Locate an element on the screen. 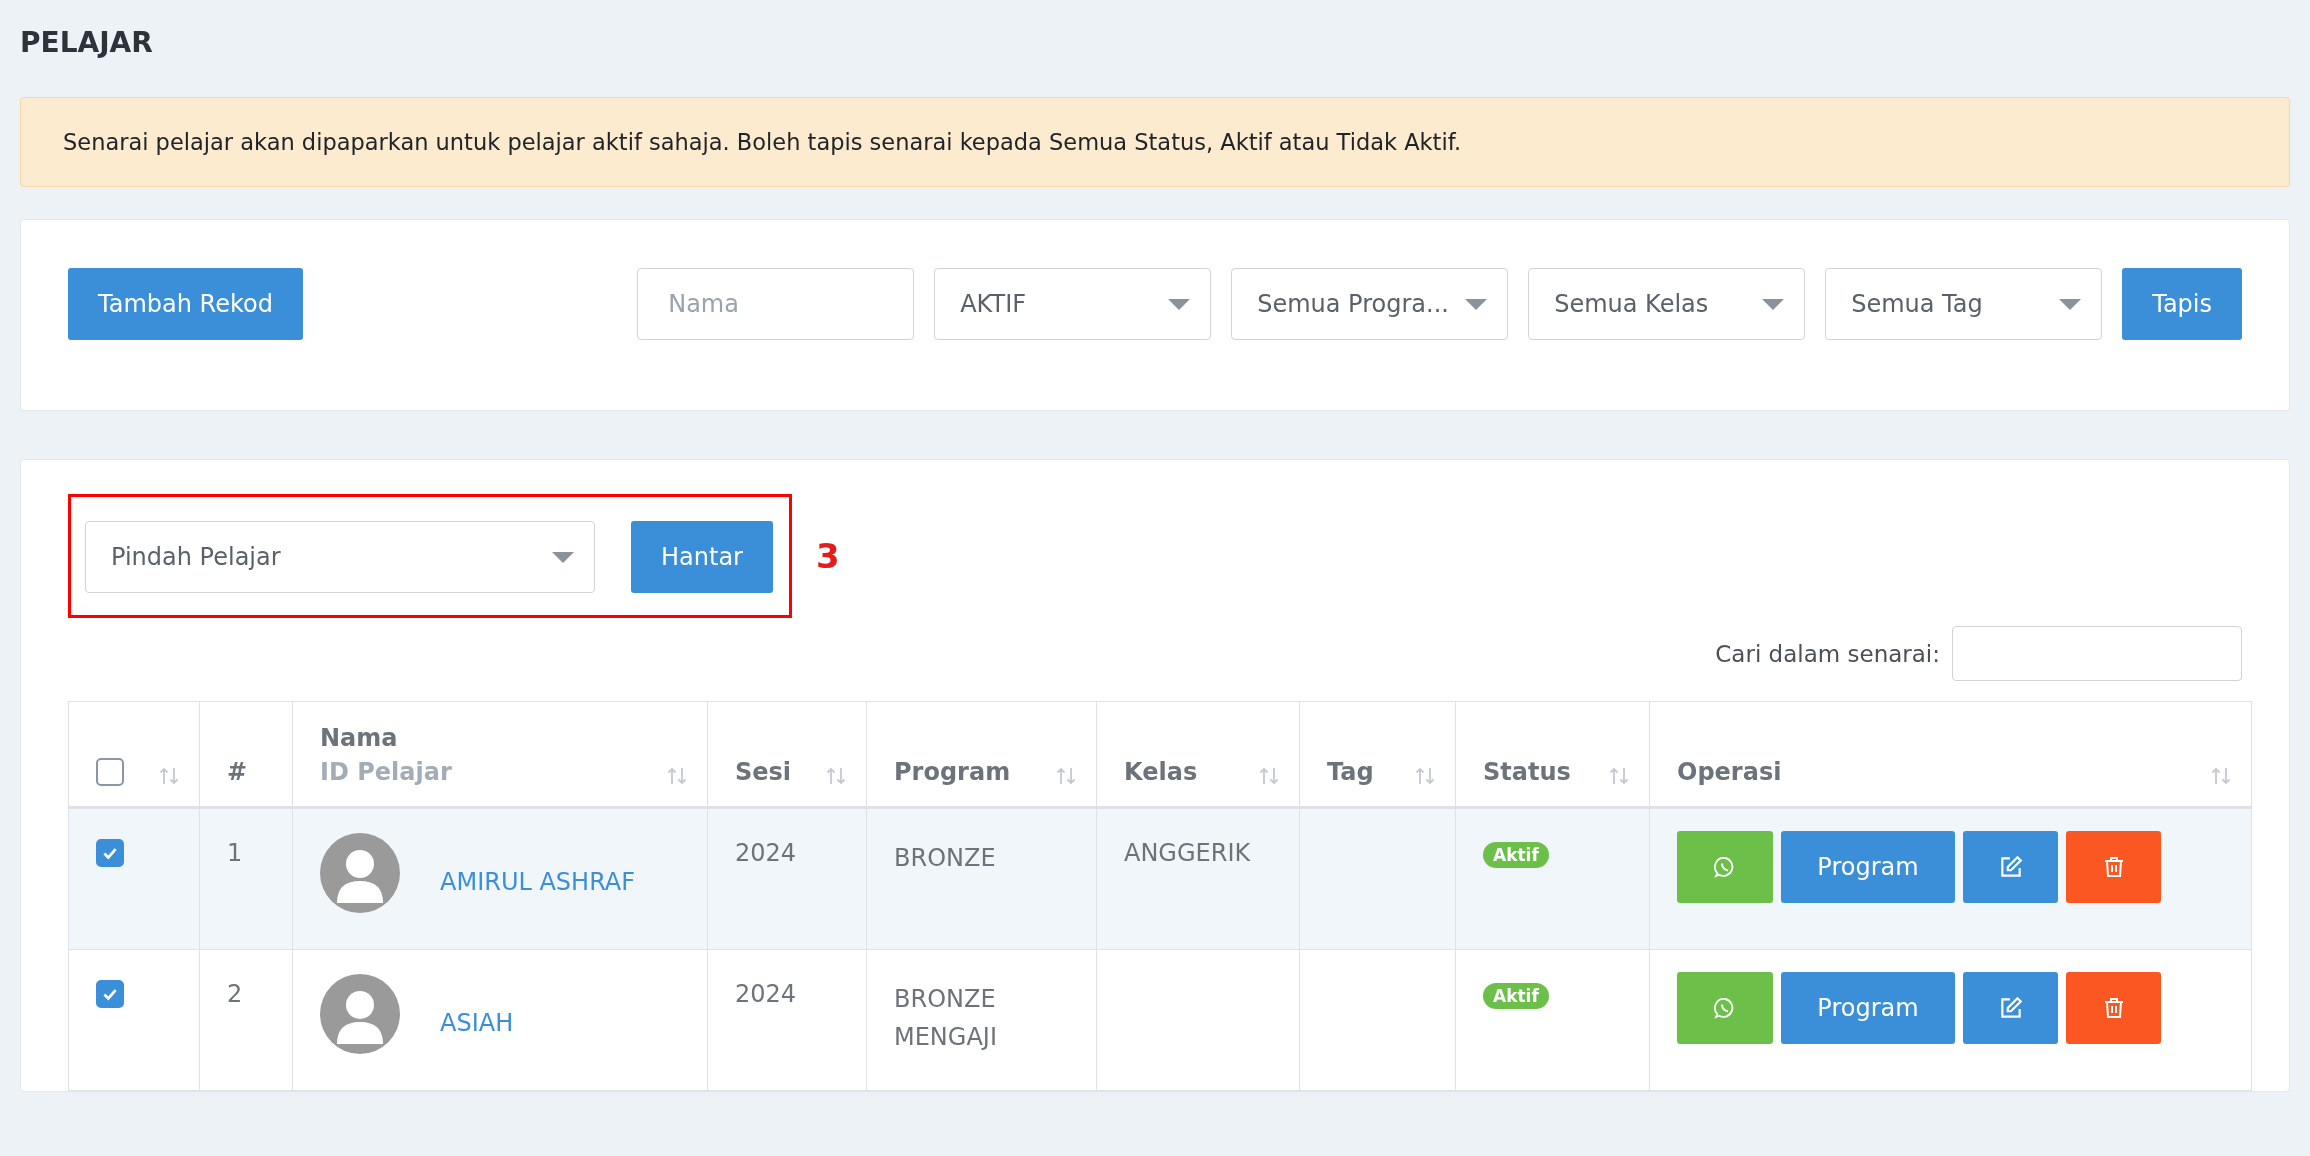 This screenshot has width=2310, height=1156. student-name-link: AMIRUL ASHRAF is located at coordinates (538, 882).